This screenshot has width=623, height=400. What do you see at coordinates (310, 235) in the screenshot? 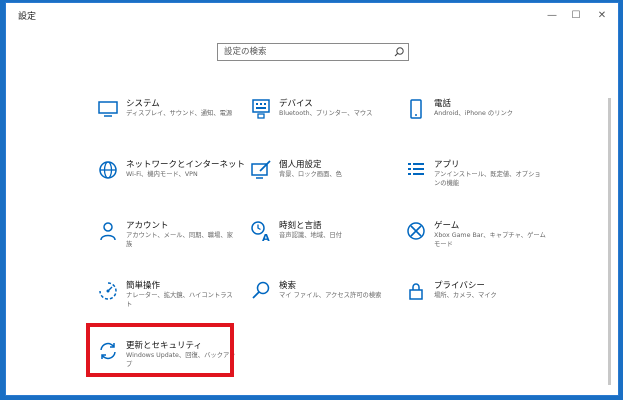
I see `tile-description: 音声認識、地域、日付` at bounding box center [310, 235].